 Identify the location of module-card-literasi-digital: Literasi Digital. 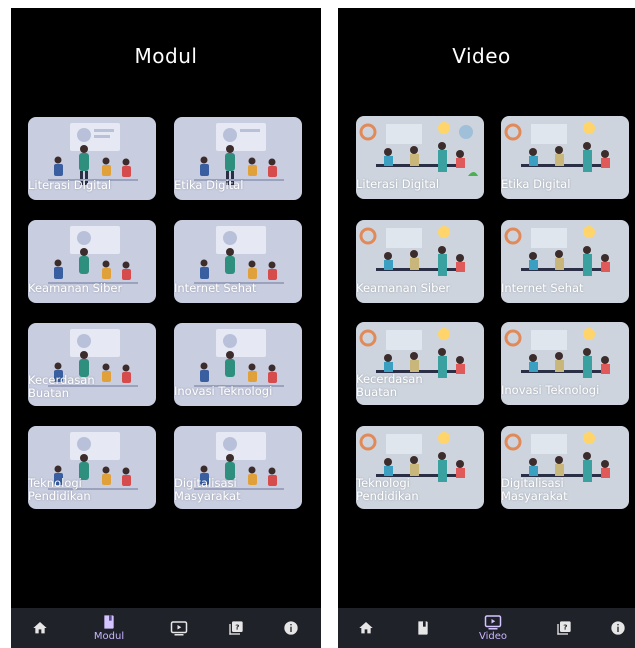
(92, 158).